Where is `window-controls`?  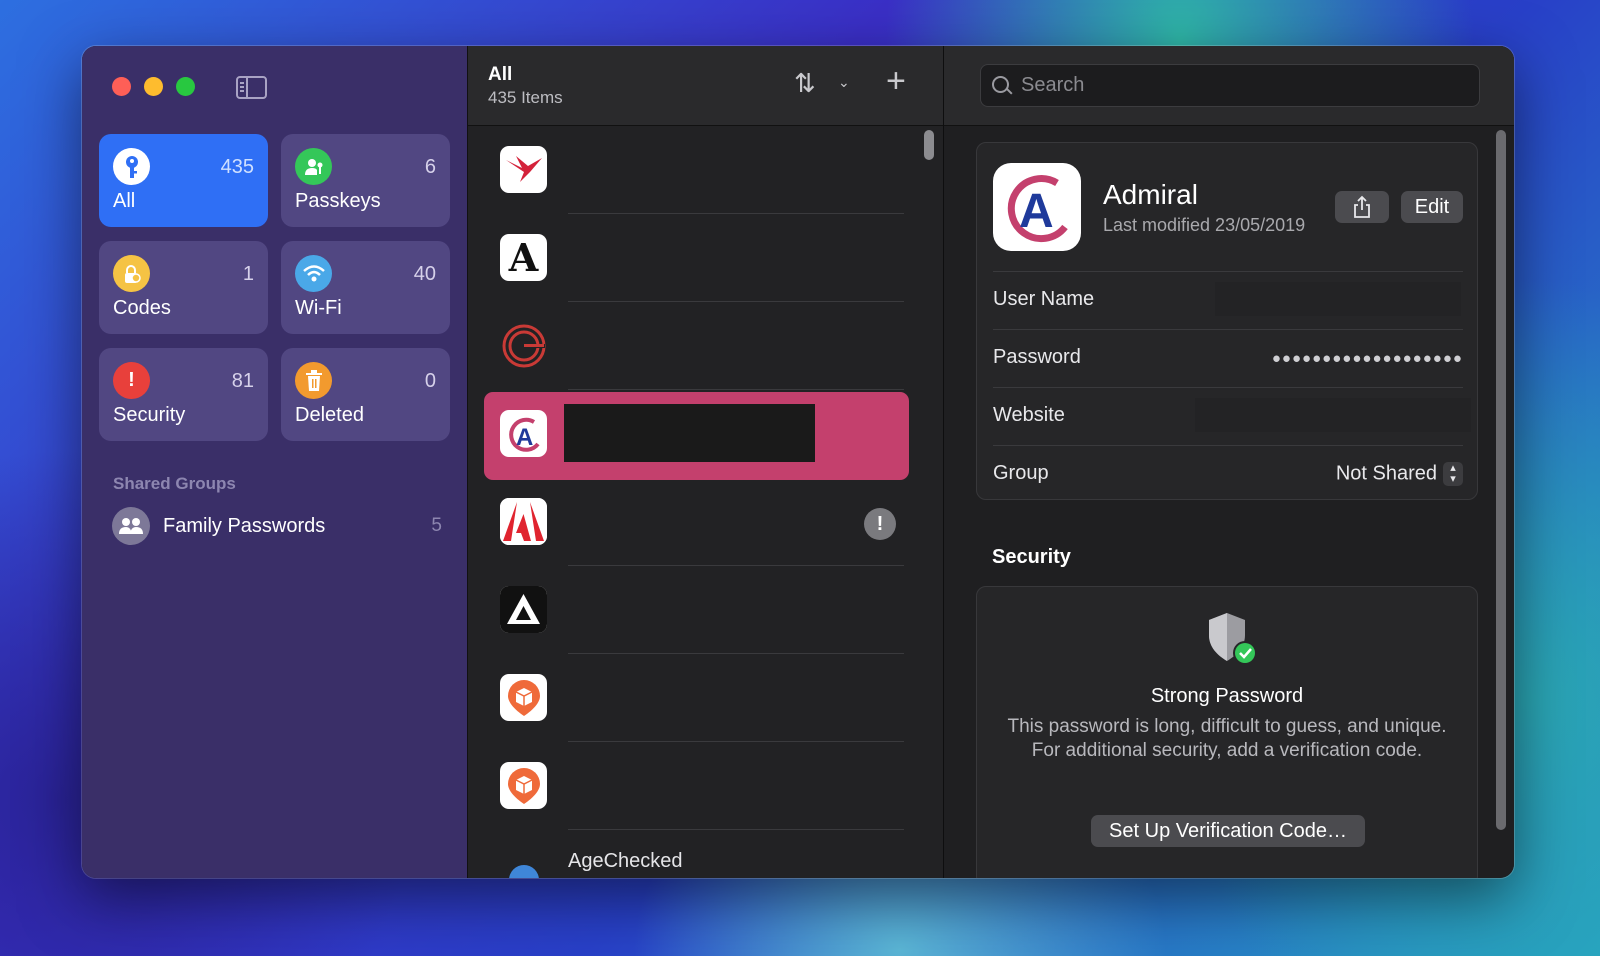 window-controls is located at coordinates (153, 86).